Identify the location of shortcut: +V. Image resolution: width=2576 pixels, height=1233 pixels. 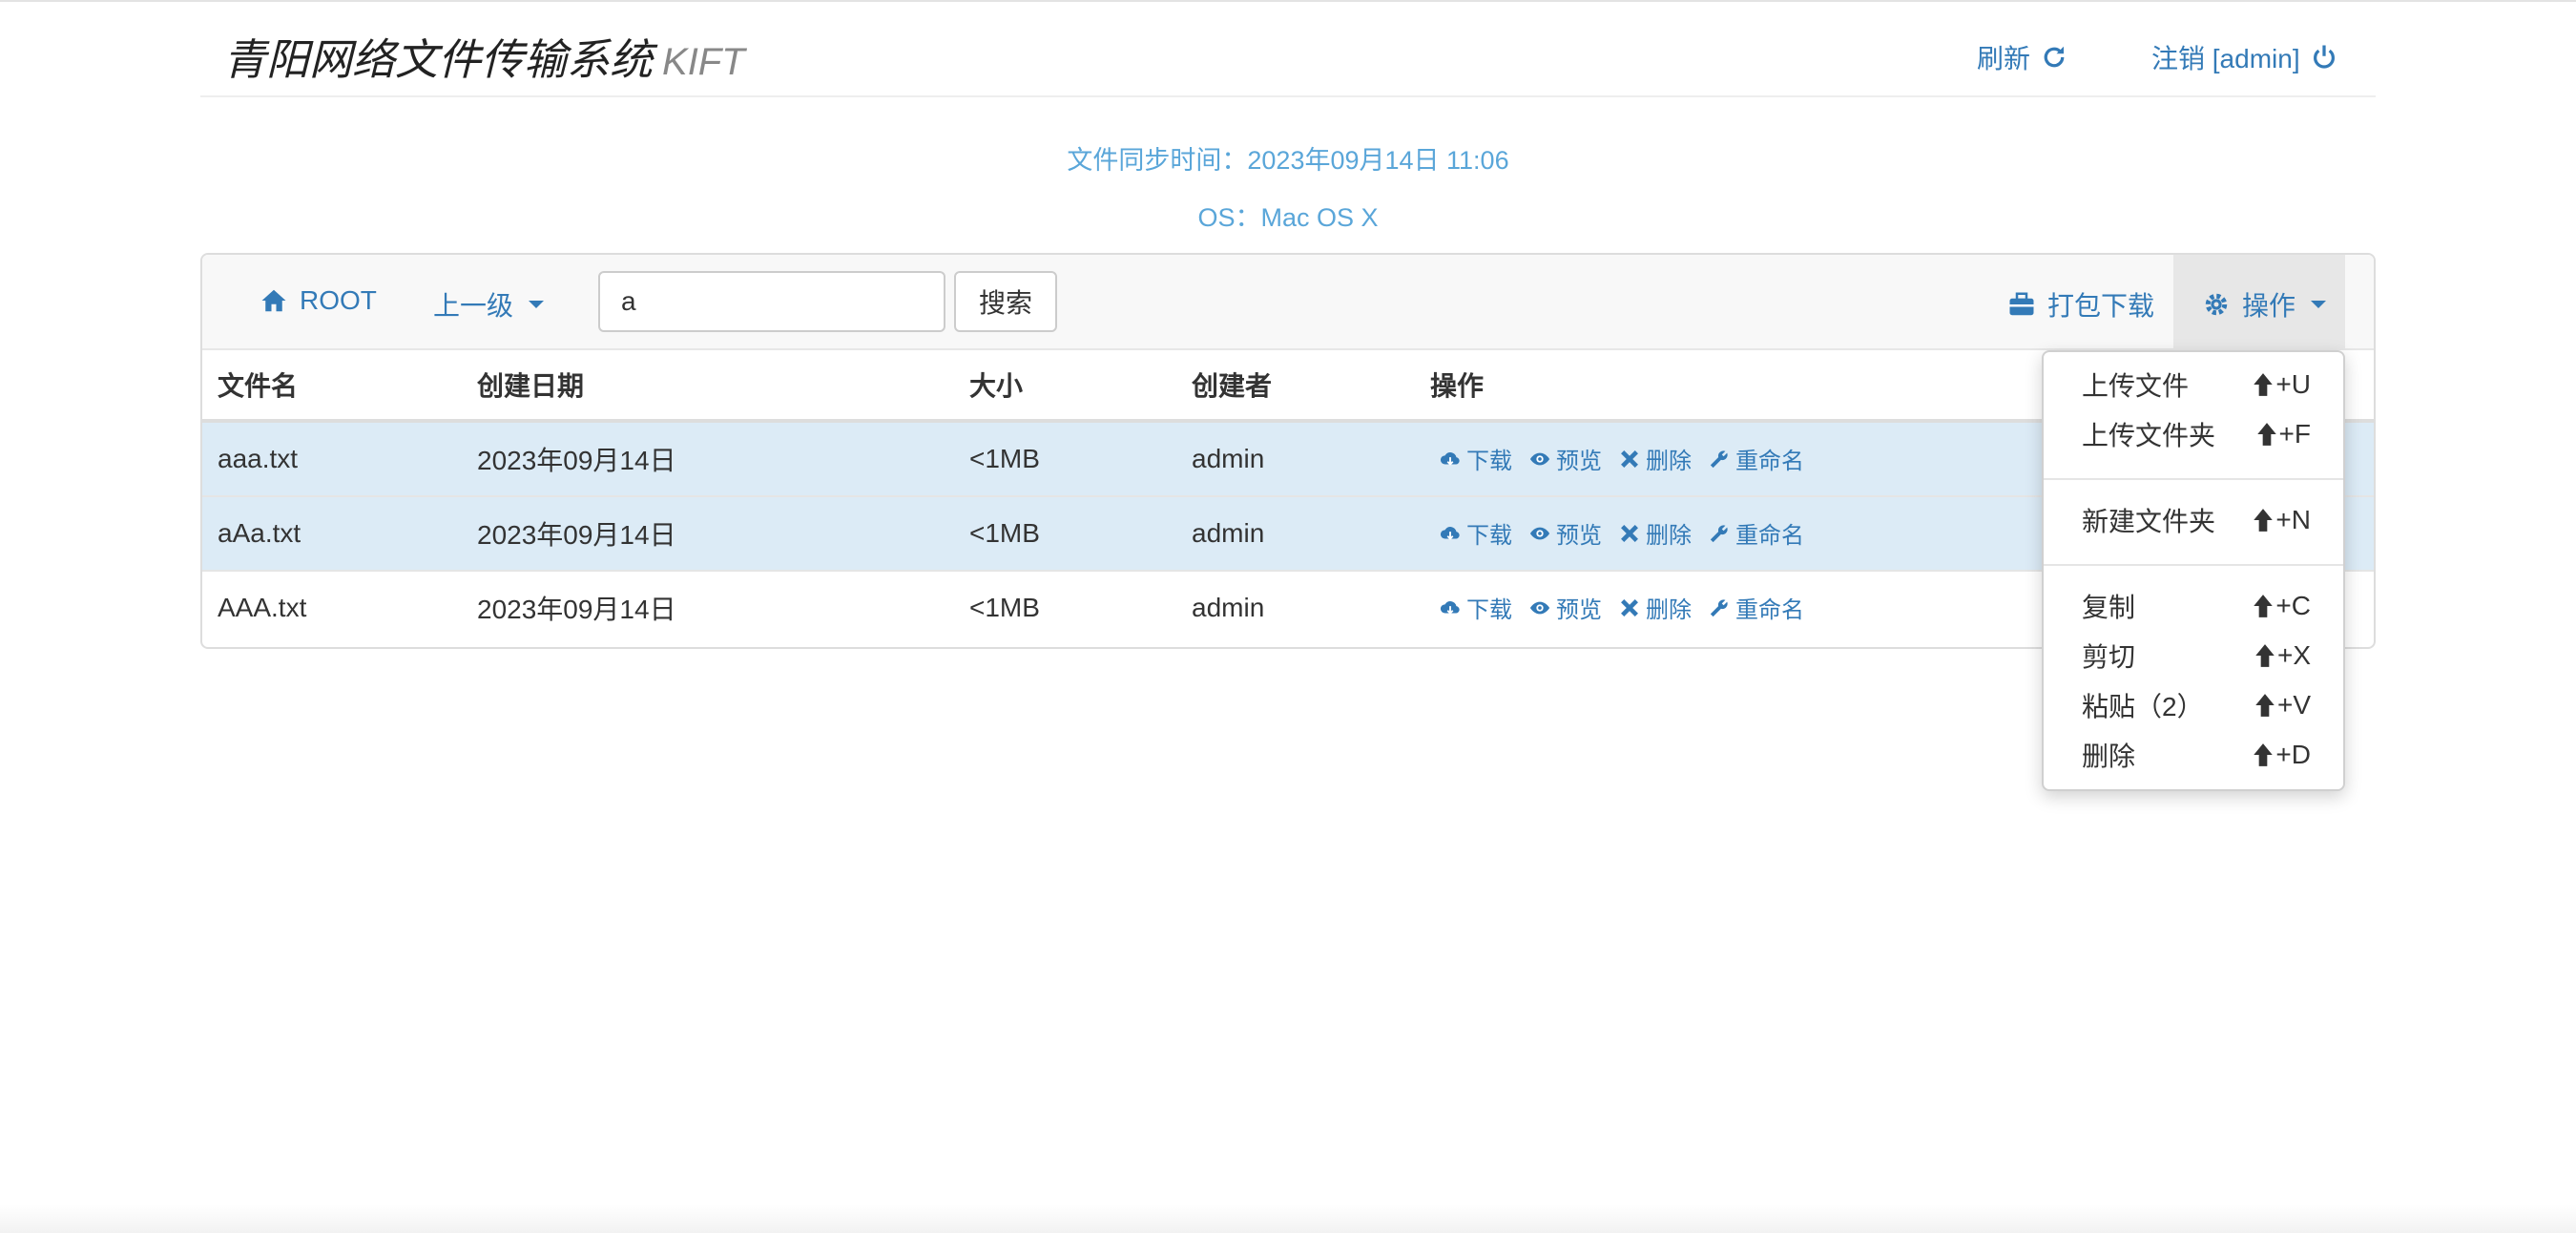
(2282, 705).